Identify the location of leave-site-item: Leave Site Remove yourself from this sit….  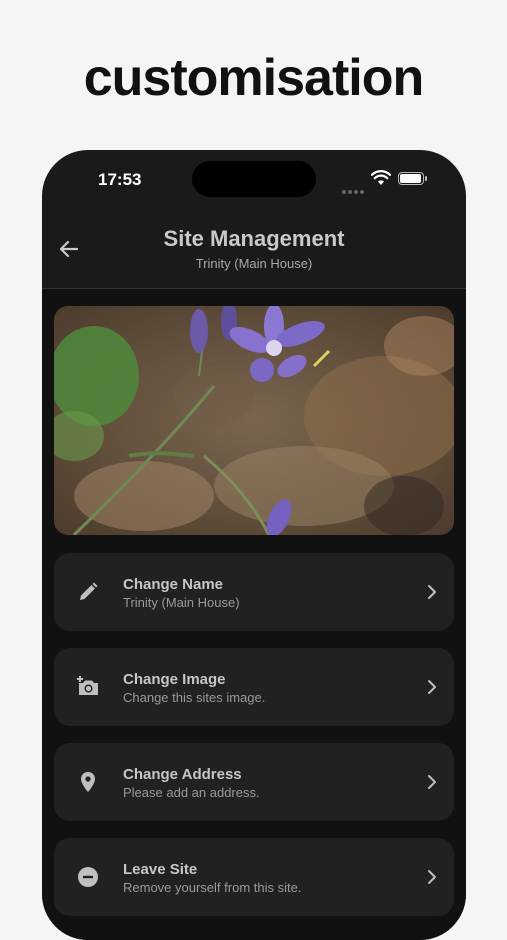
(254, 877).